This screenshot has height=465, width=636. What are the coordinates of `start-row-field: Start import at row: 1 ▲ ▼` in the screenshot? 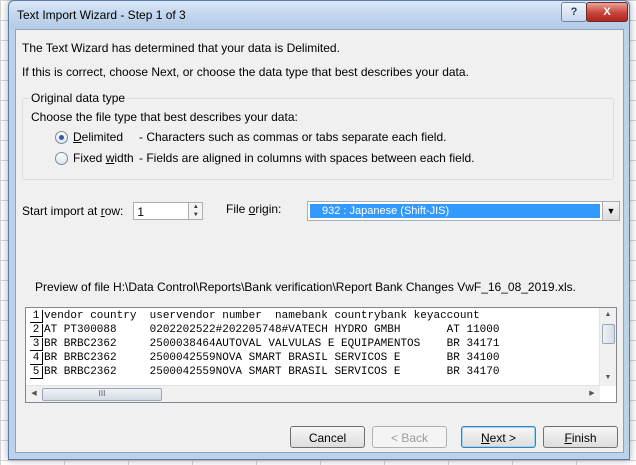 It's located at (113, 211).